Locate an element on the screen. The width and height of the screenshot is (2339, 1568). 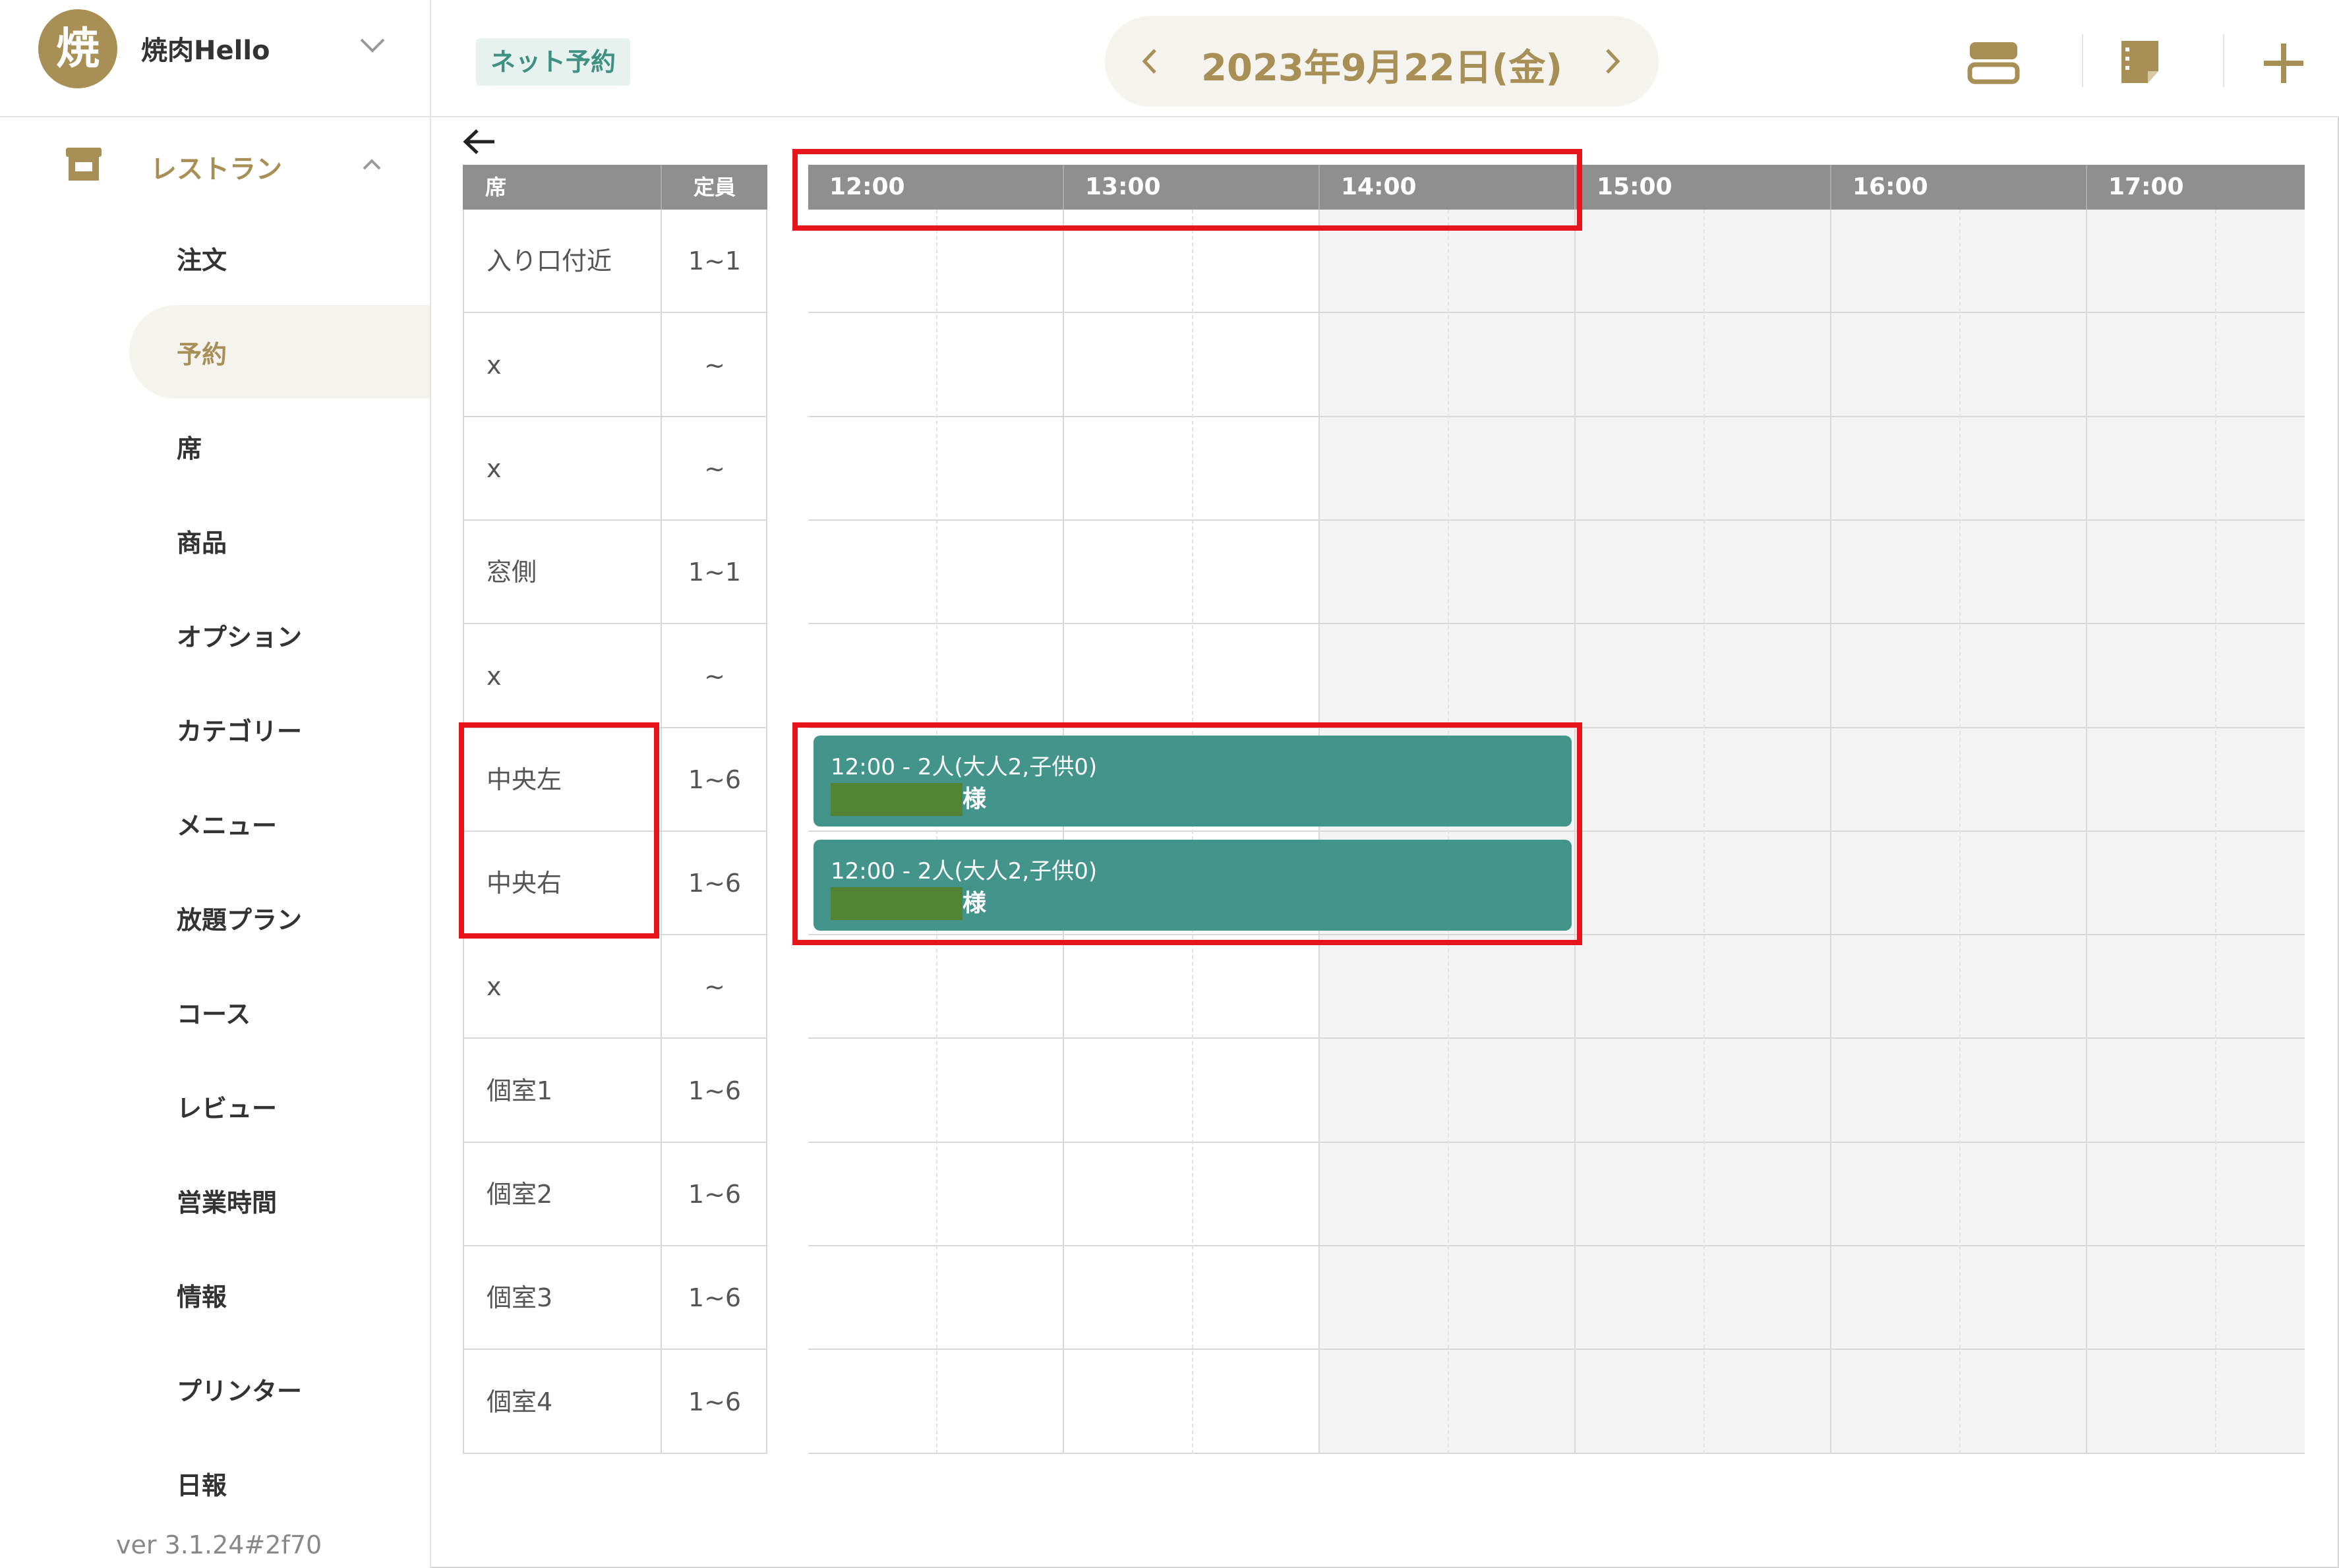
seat-name: 個室2 is located at coordinates (520, 1194).